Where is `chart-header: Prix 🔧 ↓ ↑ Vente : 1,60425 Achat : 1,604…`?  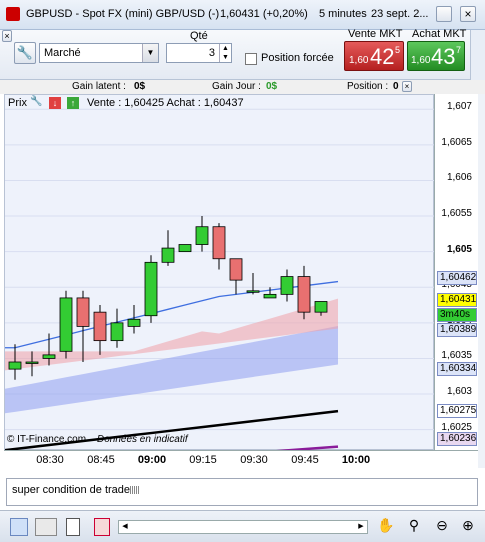
chart-header: Prix 🔧 ↓ ↑ Vente : 1,60425 Achat : 1,604… is located at coordinates (220, 103).